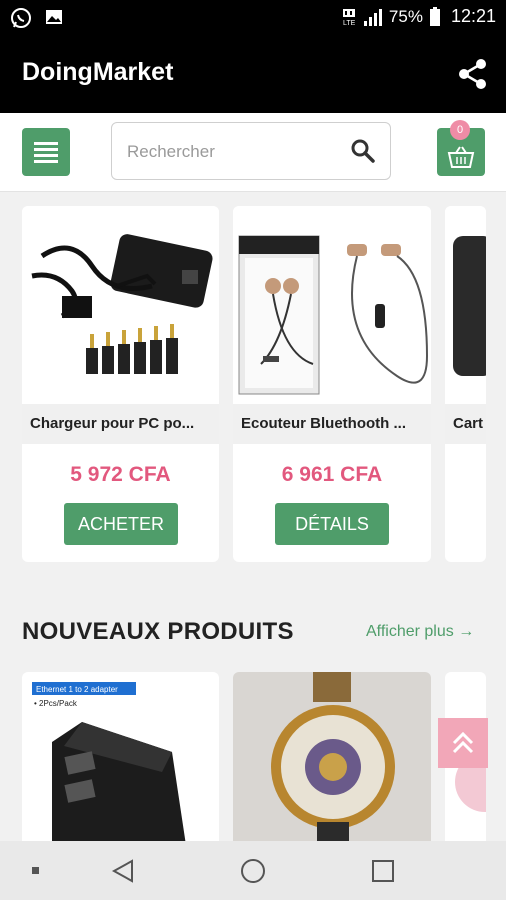 This screenshot has height=900, width=506. What do you see at coordinates (121, 524) in the screenshot?
I see `buy-button: ACHETER` at bounding box center [121, 524].